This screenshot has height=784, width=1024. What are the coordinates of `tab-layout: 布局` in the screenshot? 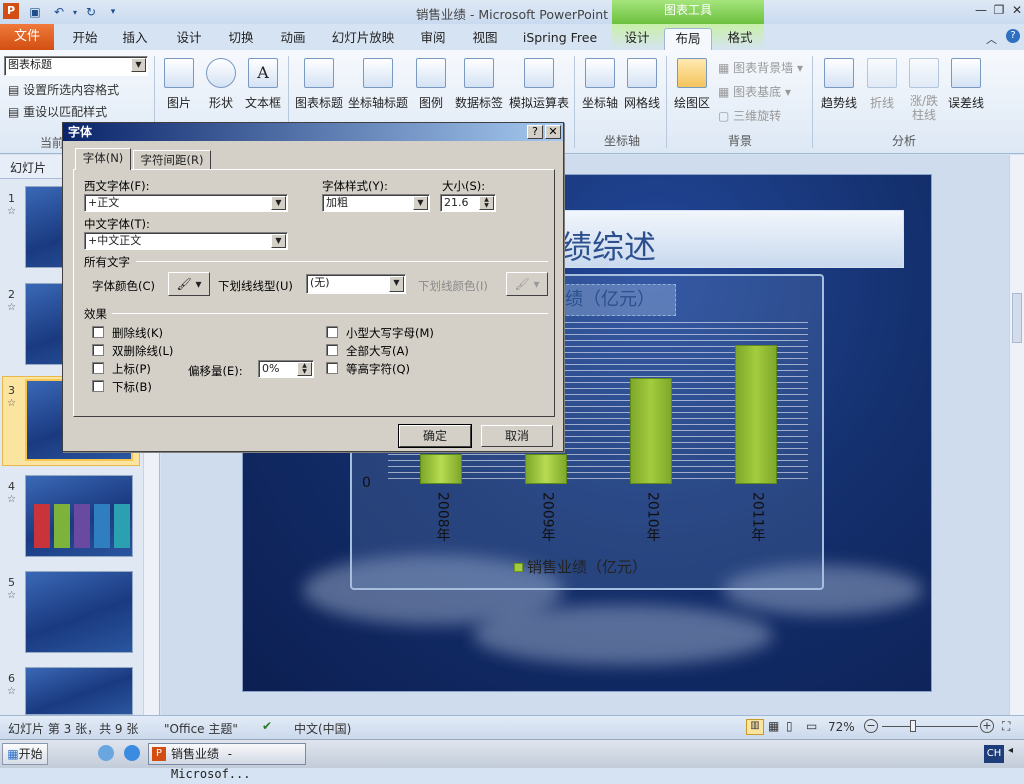 It's located at (688, 39).